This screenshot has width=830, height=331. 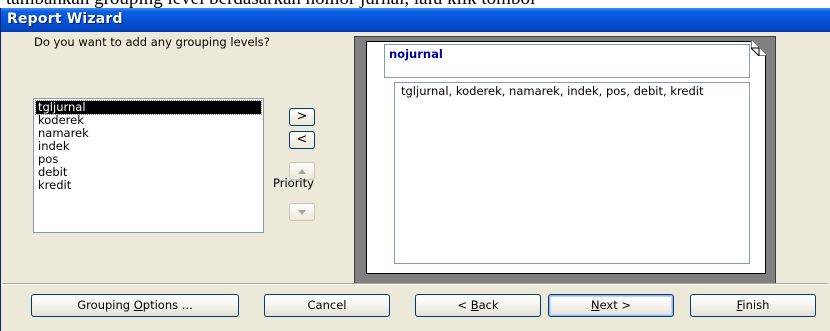 I want to click on finish-label-post: inish, so click(x=756, y=305).